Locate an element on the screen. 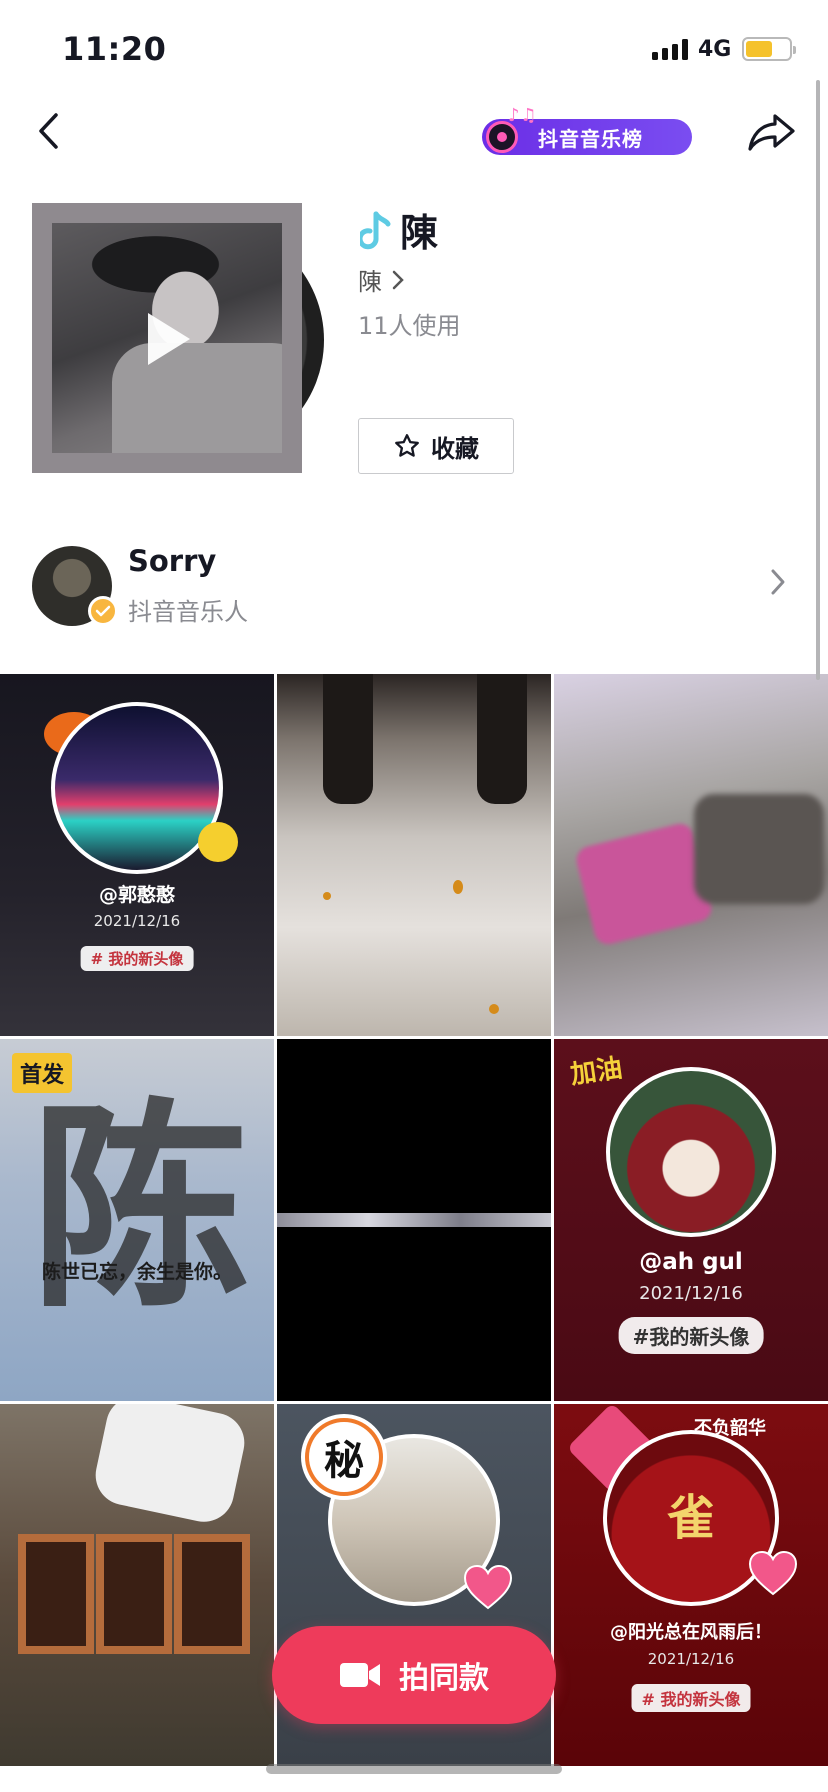  shoot-same-button: 拍同款 is located at coordinates (414, 1675).